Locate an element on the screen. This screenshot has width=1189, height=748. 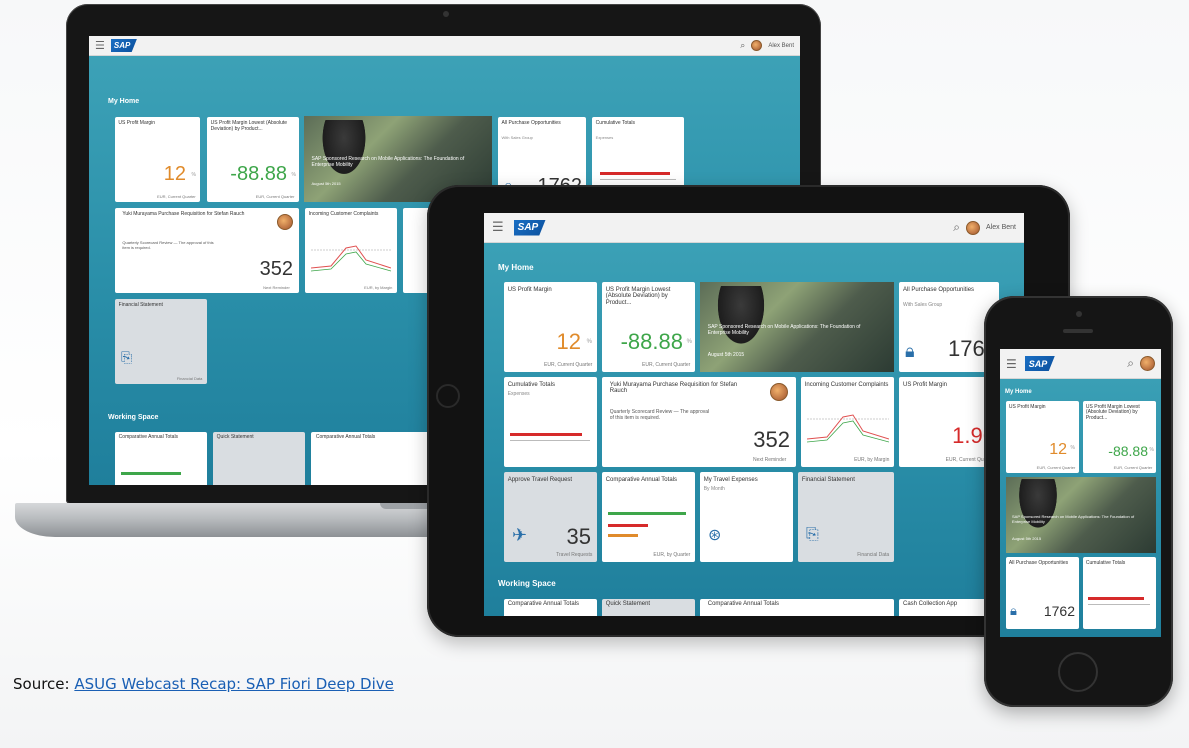
tile-title: Financial Statement is located at coordinates (828, 479).